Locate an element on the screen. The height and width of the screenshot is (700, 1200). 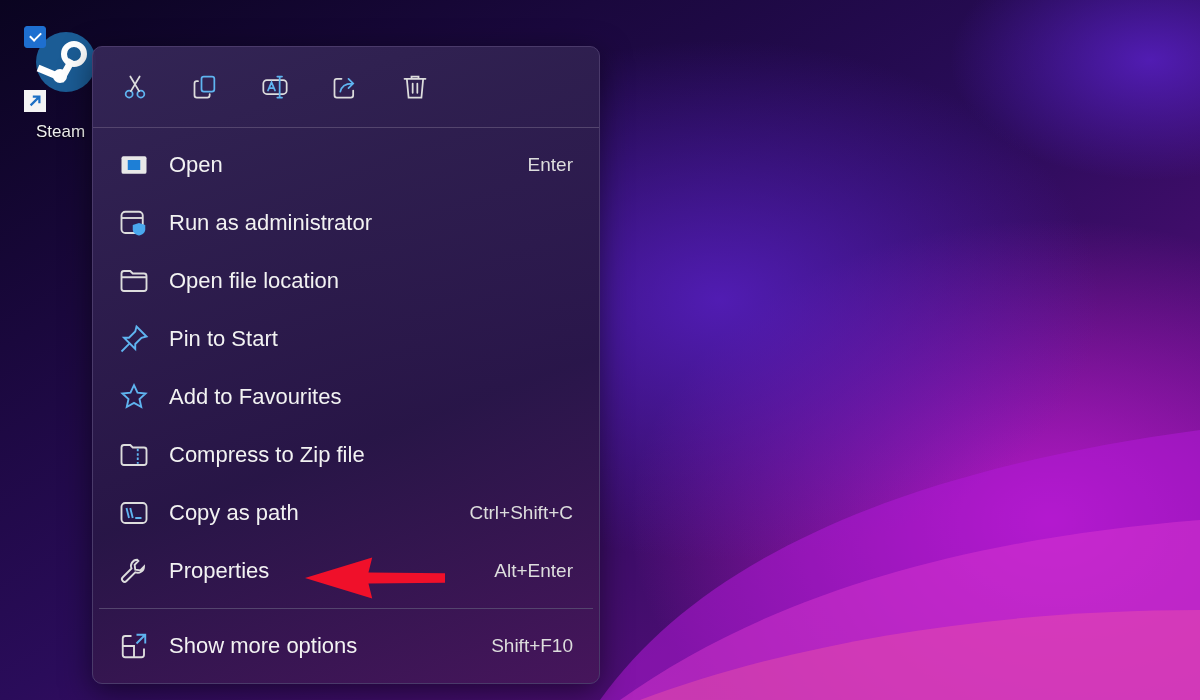
menu-item: Open file location is located at coordinates (346, 281).